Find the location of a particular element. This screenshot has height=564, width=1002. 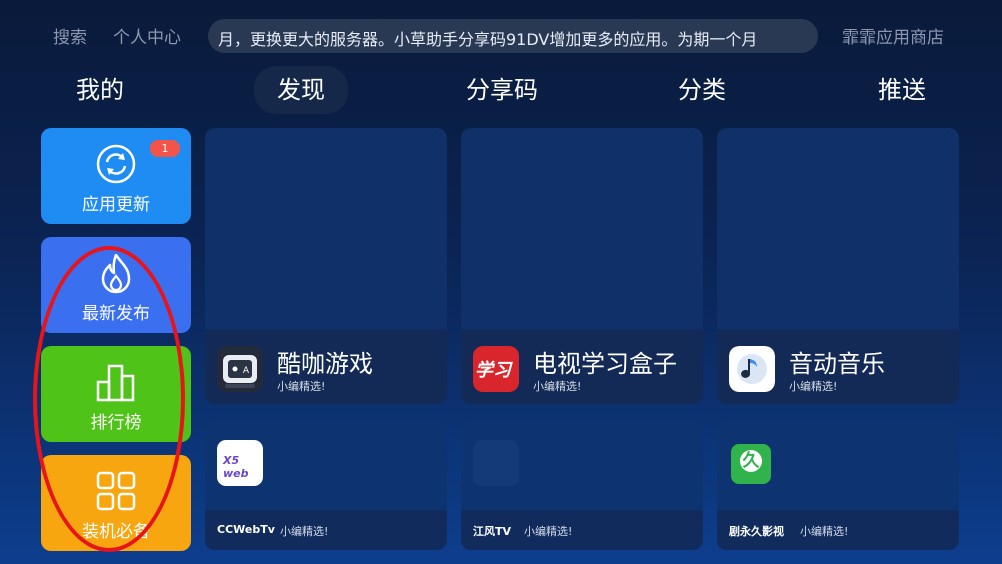

card-info-bar: 剧永久影视 小编精选! is located at coordinates (838, 530).